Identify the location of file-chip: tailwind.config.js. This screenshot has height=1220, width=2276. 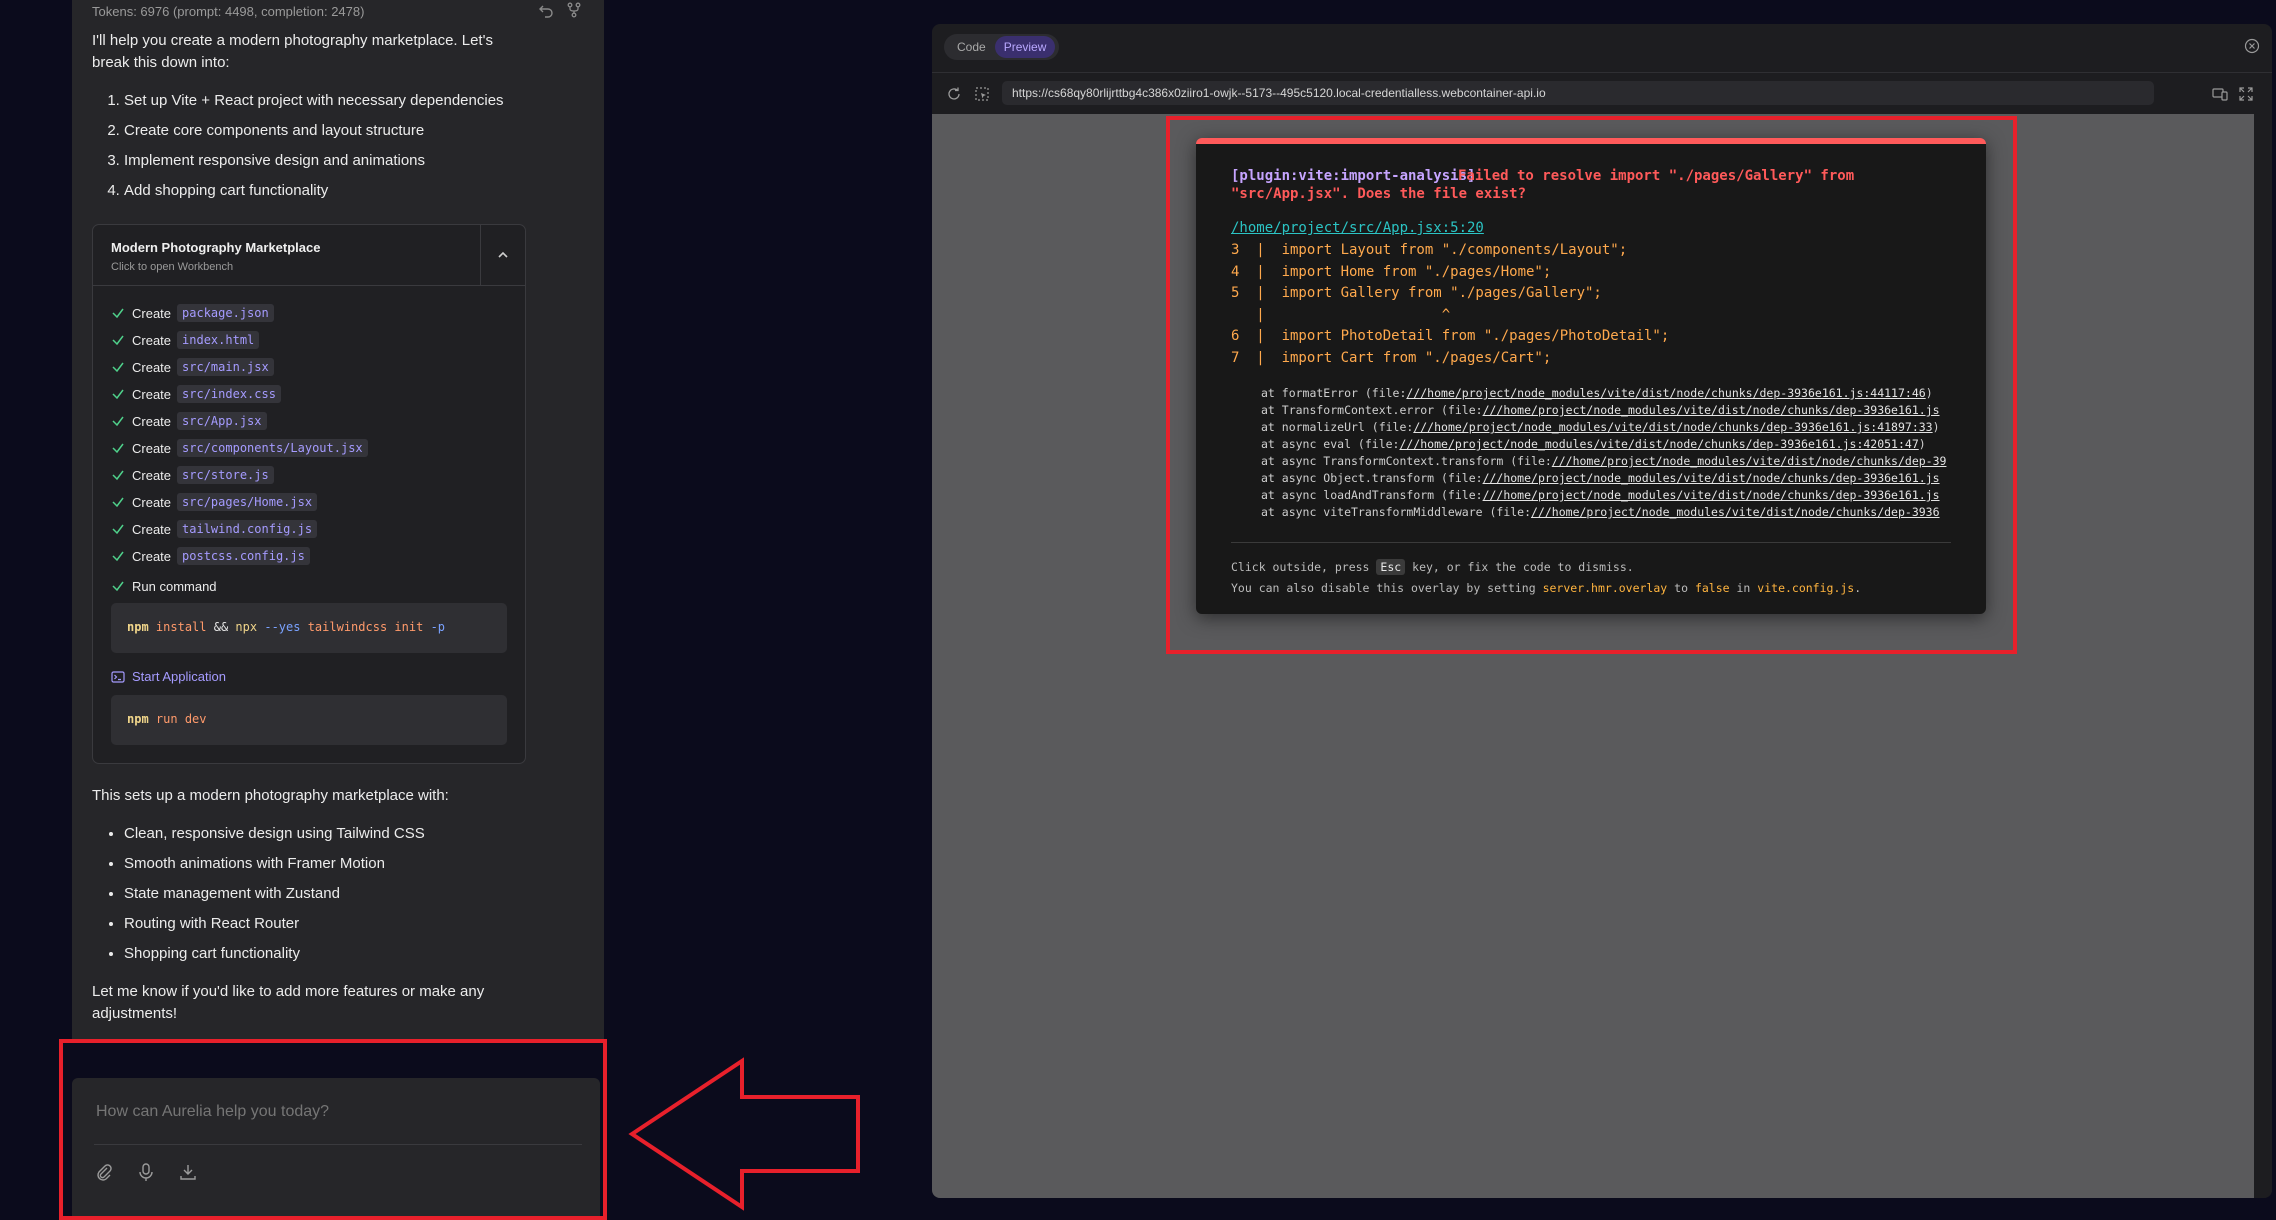
(247, 529).